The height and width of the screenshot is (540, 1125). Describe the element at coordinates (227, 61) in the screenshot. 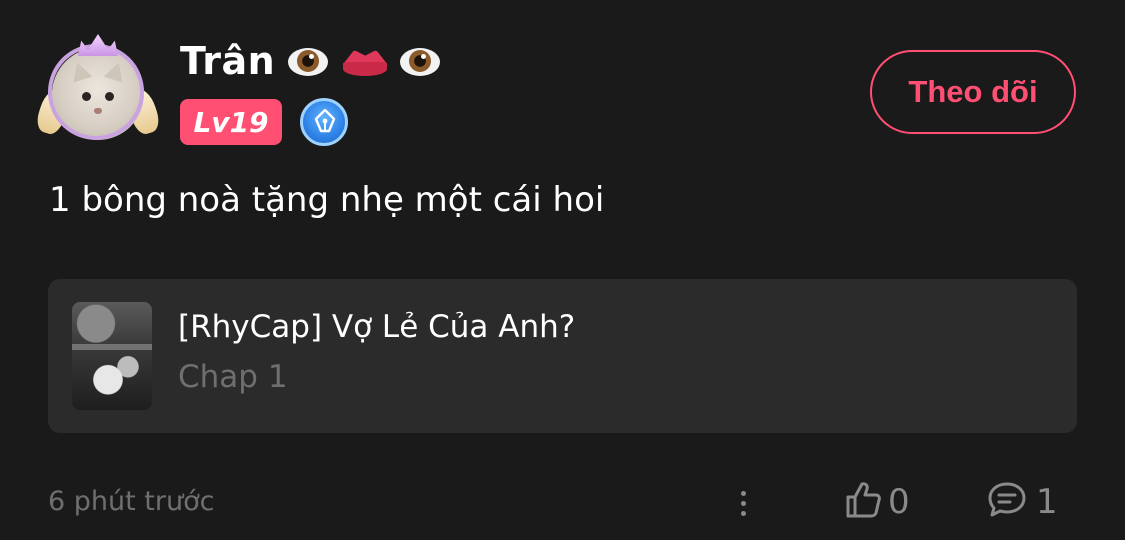

I see `username: Trân` at that location.